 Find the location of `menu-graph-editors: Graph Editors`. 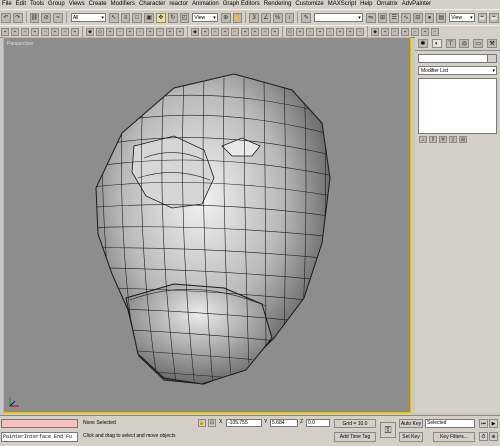

menu-graph-editors: Graph Editors is located at coordinates (241, 4).